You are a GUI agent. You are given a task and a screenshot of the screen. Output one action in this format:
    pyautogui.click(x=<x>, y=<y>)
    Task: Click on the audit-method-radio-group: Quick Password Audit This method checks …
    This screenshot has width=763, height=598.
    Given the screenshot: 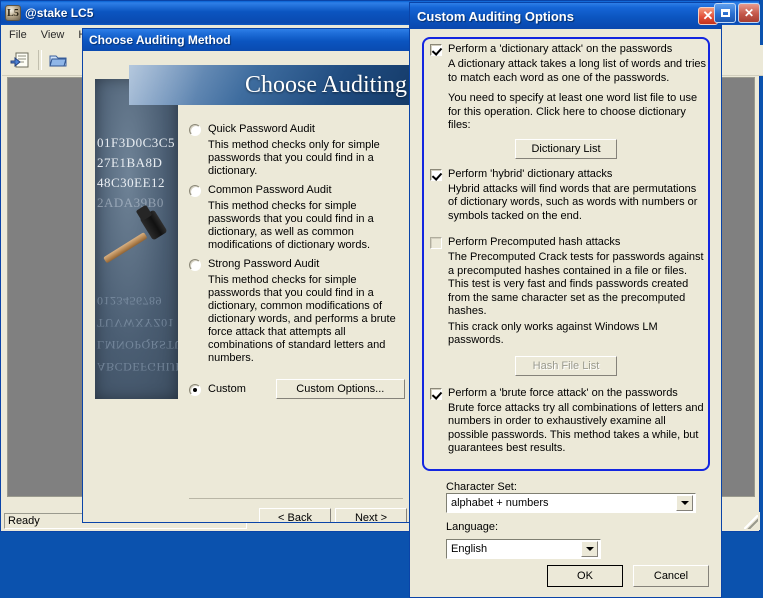 What is the action you would take?
    pyautogui.click(x=297, y=264)
    